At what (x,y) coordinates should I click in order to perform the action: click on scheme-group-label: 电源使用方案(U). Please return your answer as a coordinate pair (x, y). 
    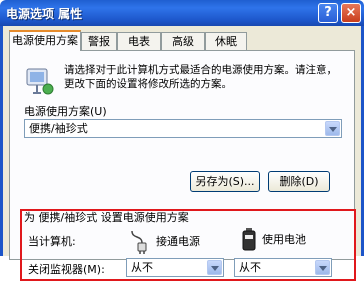
    Looking at the image, I should click on (65, 111).